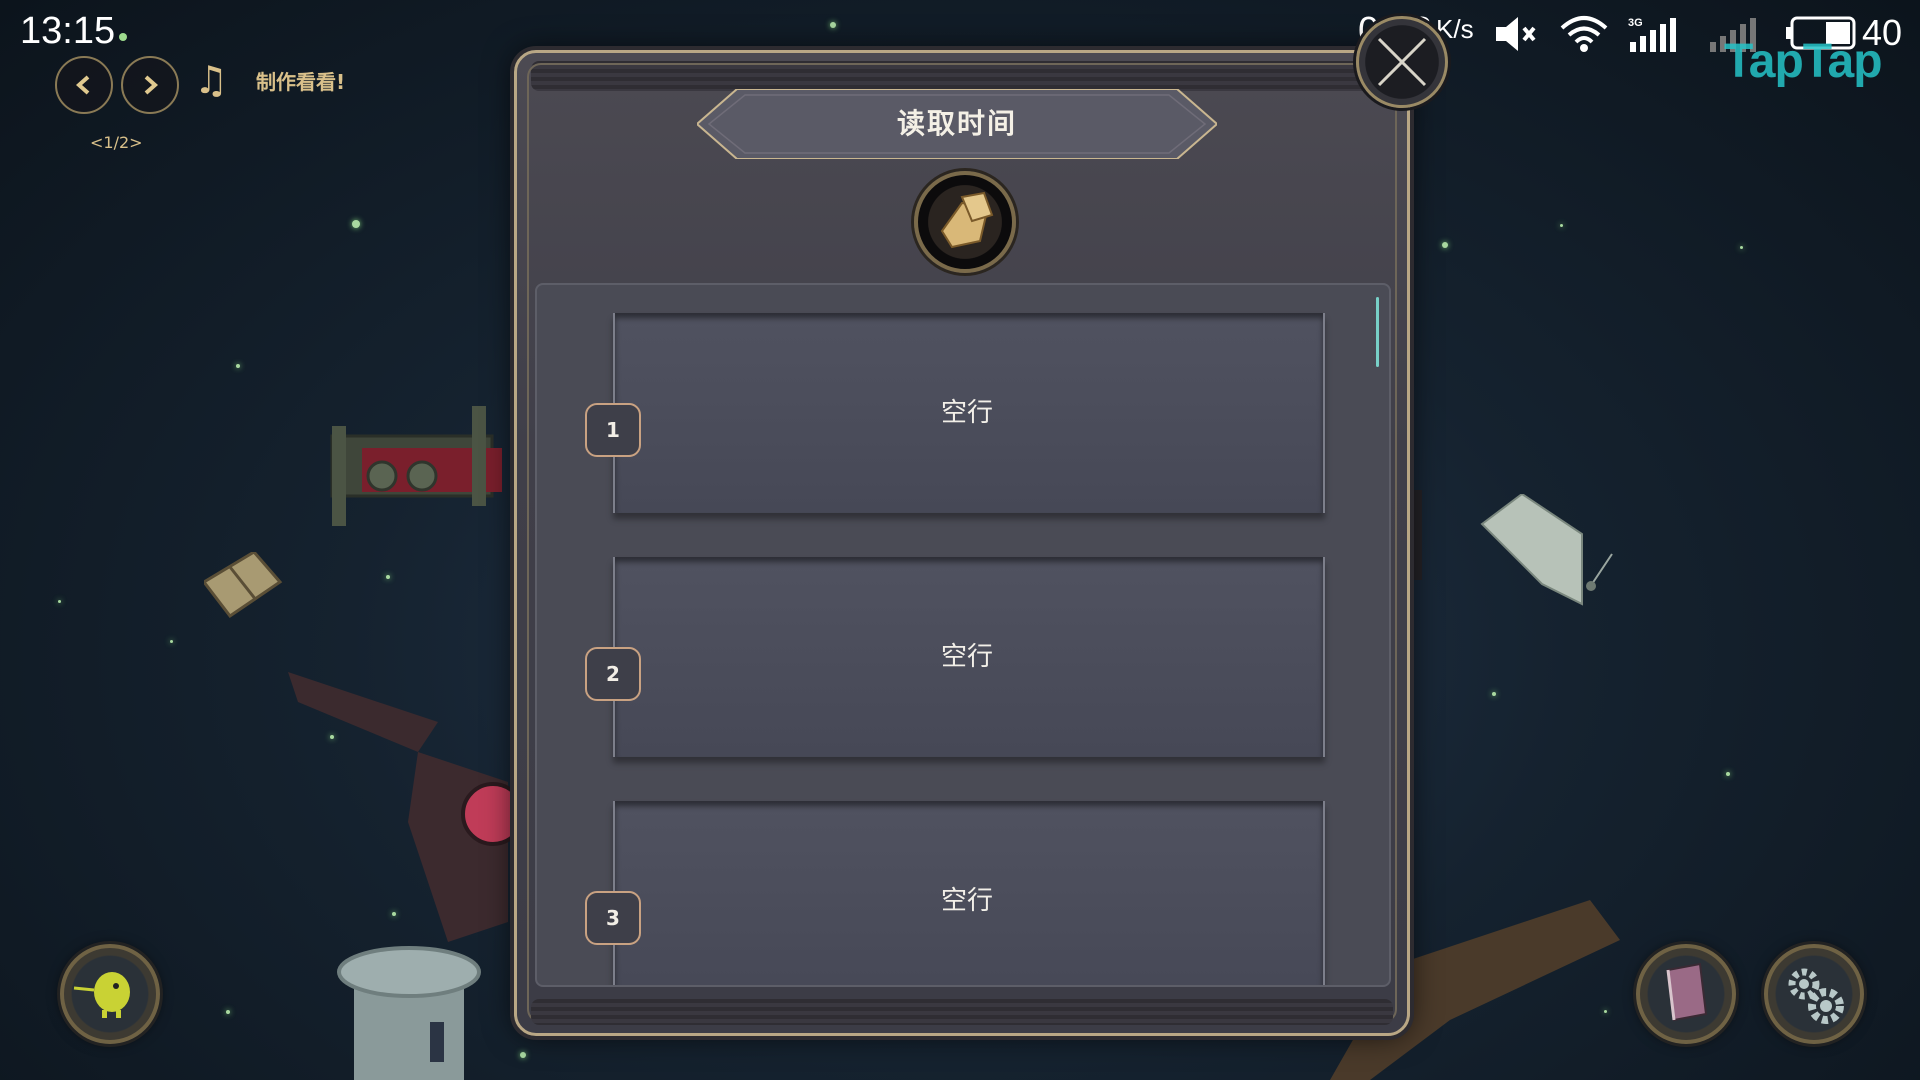  What do you see at coordinates (1803, 61) in the screenshot?
I see `taptap-watermark: TapTap` at bounding box center [1803, 61].